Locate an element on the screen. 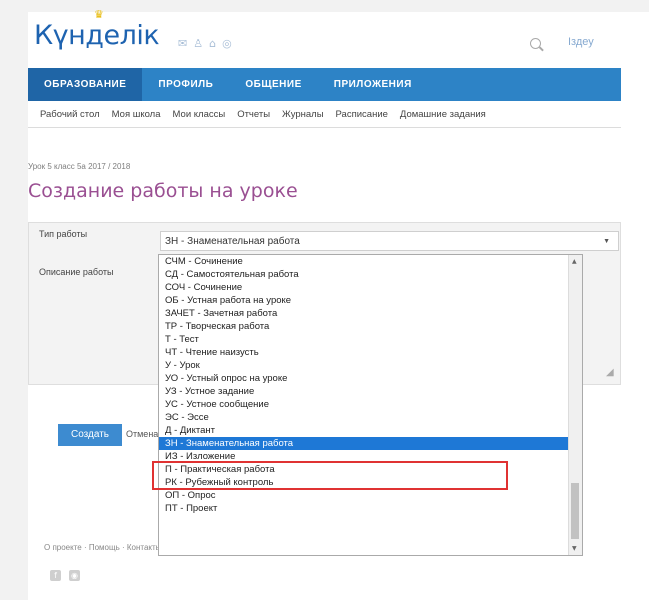 This screenshot has width=649, height=600. dropdown-option: УС - Устное сообщение is located at coordinates (370, 404).